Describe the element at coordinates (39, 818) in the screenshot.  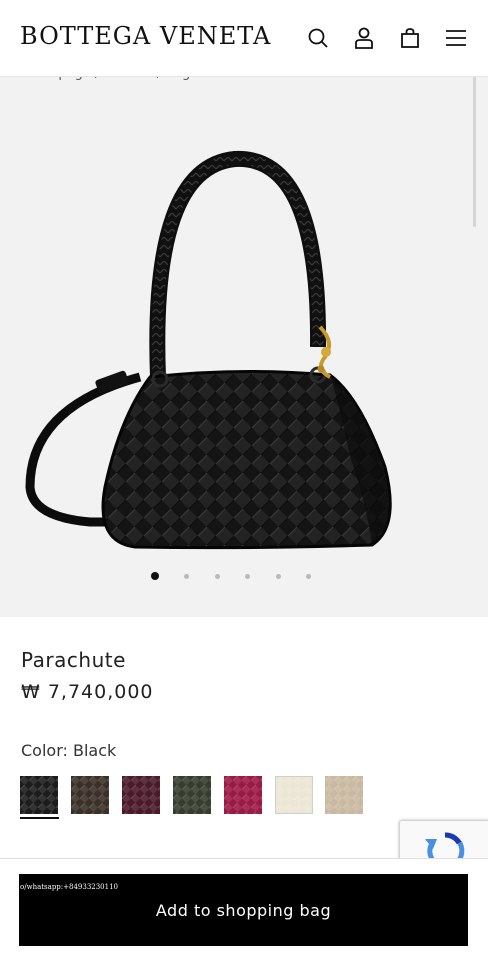
I see `selected-swatch-indicator` at that location.